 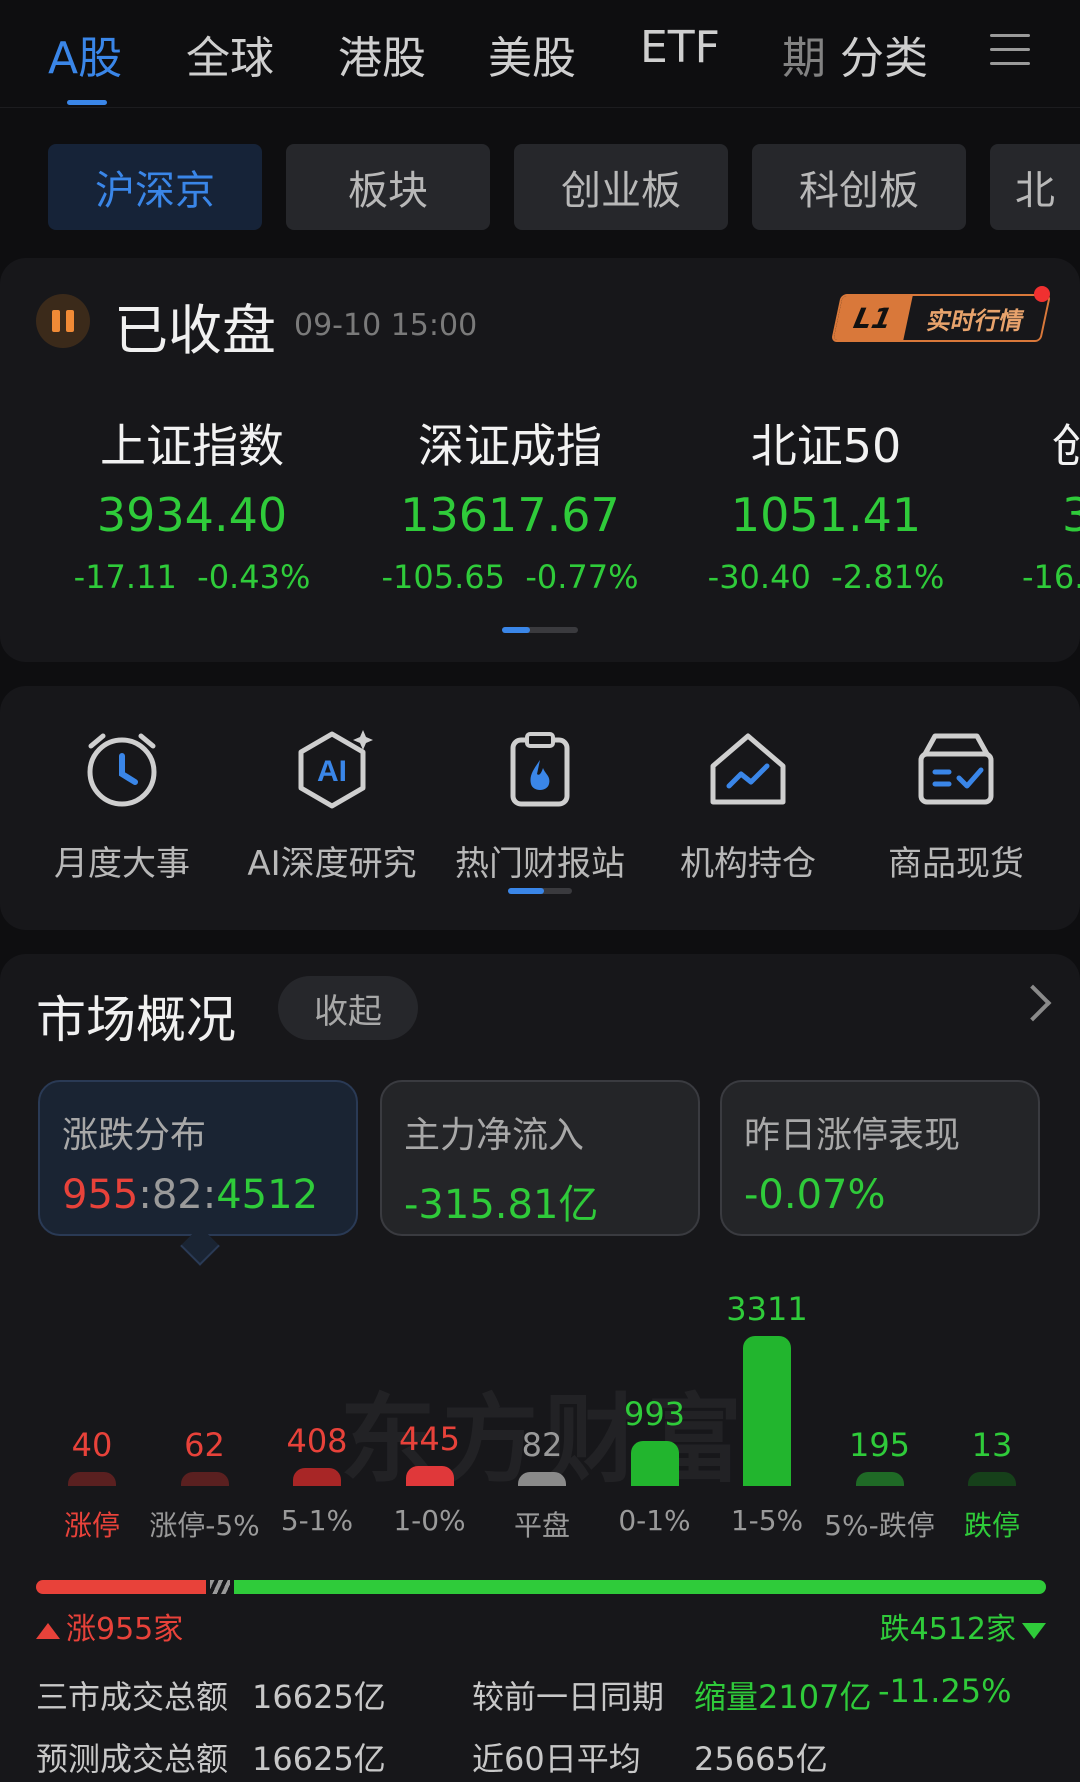 I want to click on tab-global: 全球, so click(x=230, y=54).